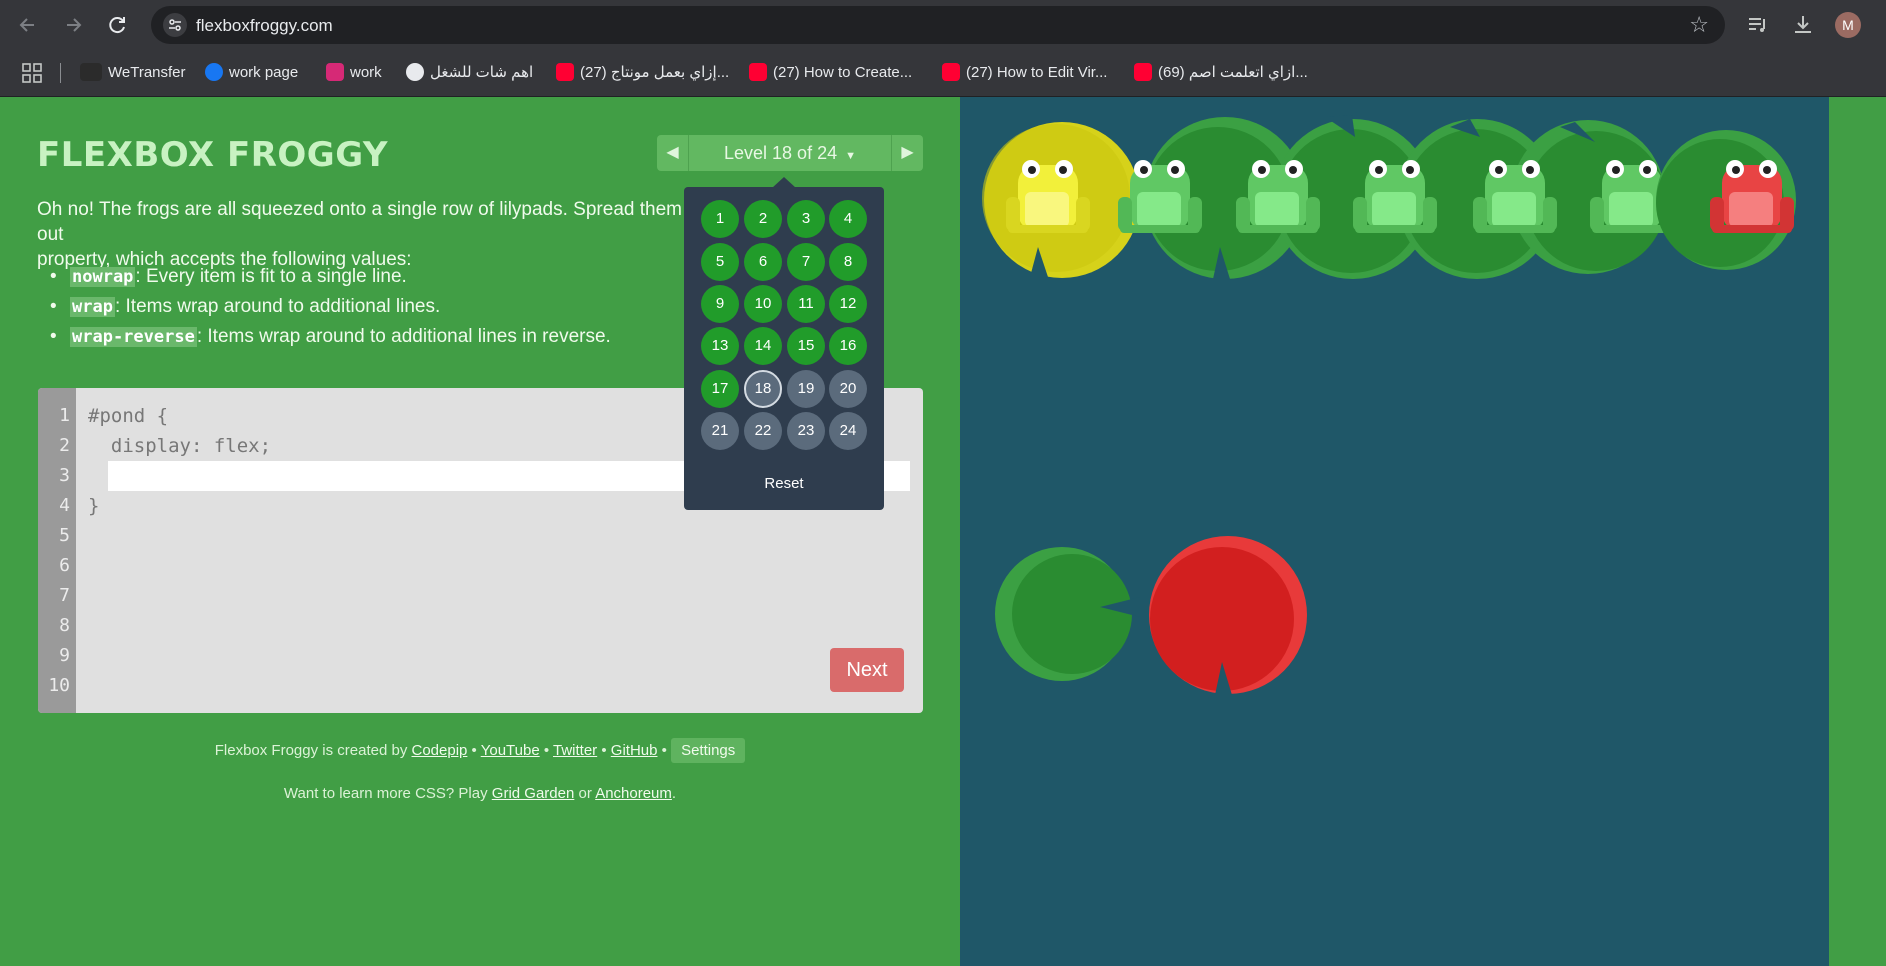  What do you see at coordinates (763, 304) in the screenshot?
I see `level-button: 10` at bounding box center [763, 304].